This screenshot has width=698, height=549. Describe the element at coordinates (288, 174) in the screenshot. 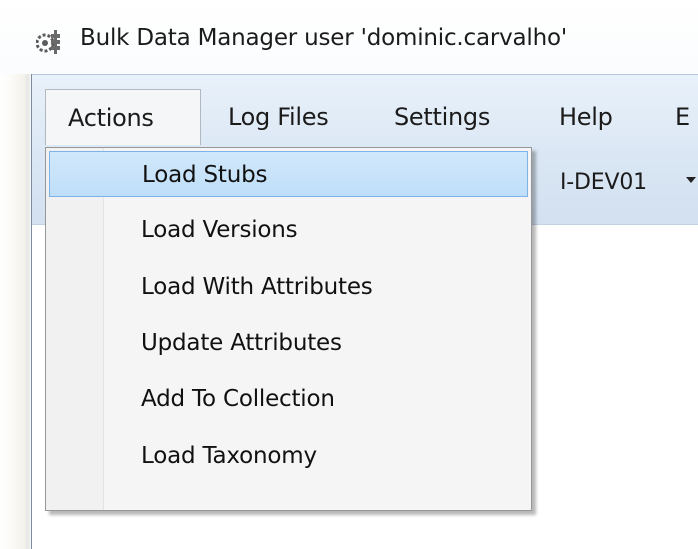

I see `menu-item-load-stubs: Load Stubs` at that location.